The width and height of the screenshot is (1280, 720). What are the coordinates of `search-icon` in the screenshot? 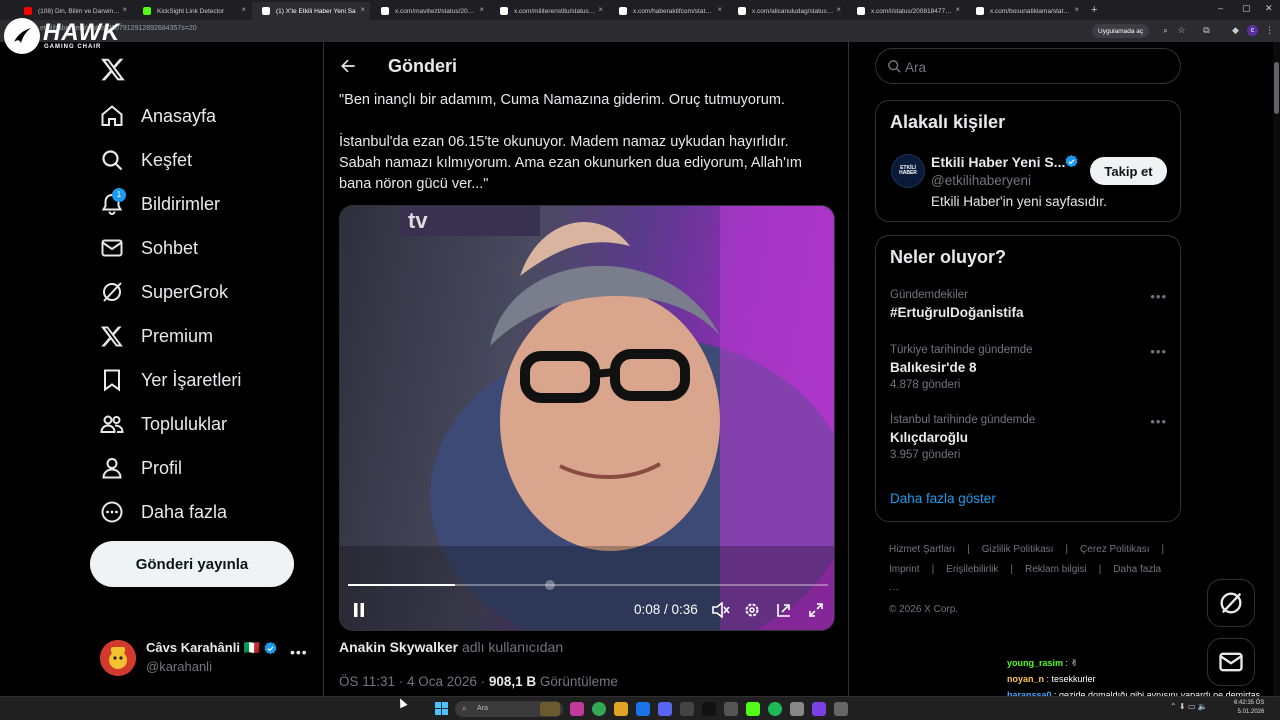 It's located at (894, 66).